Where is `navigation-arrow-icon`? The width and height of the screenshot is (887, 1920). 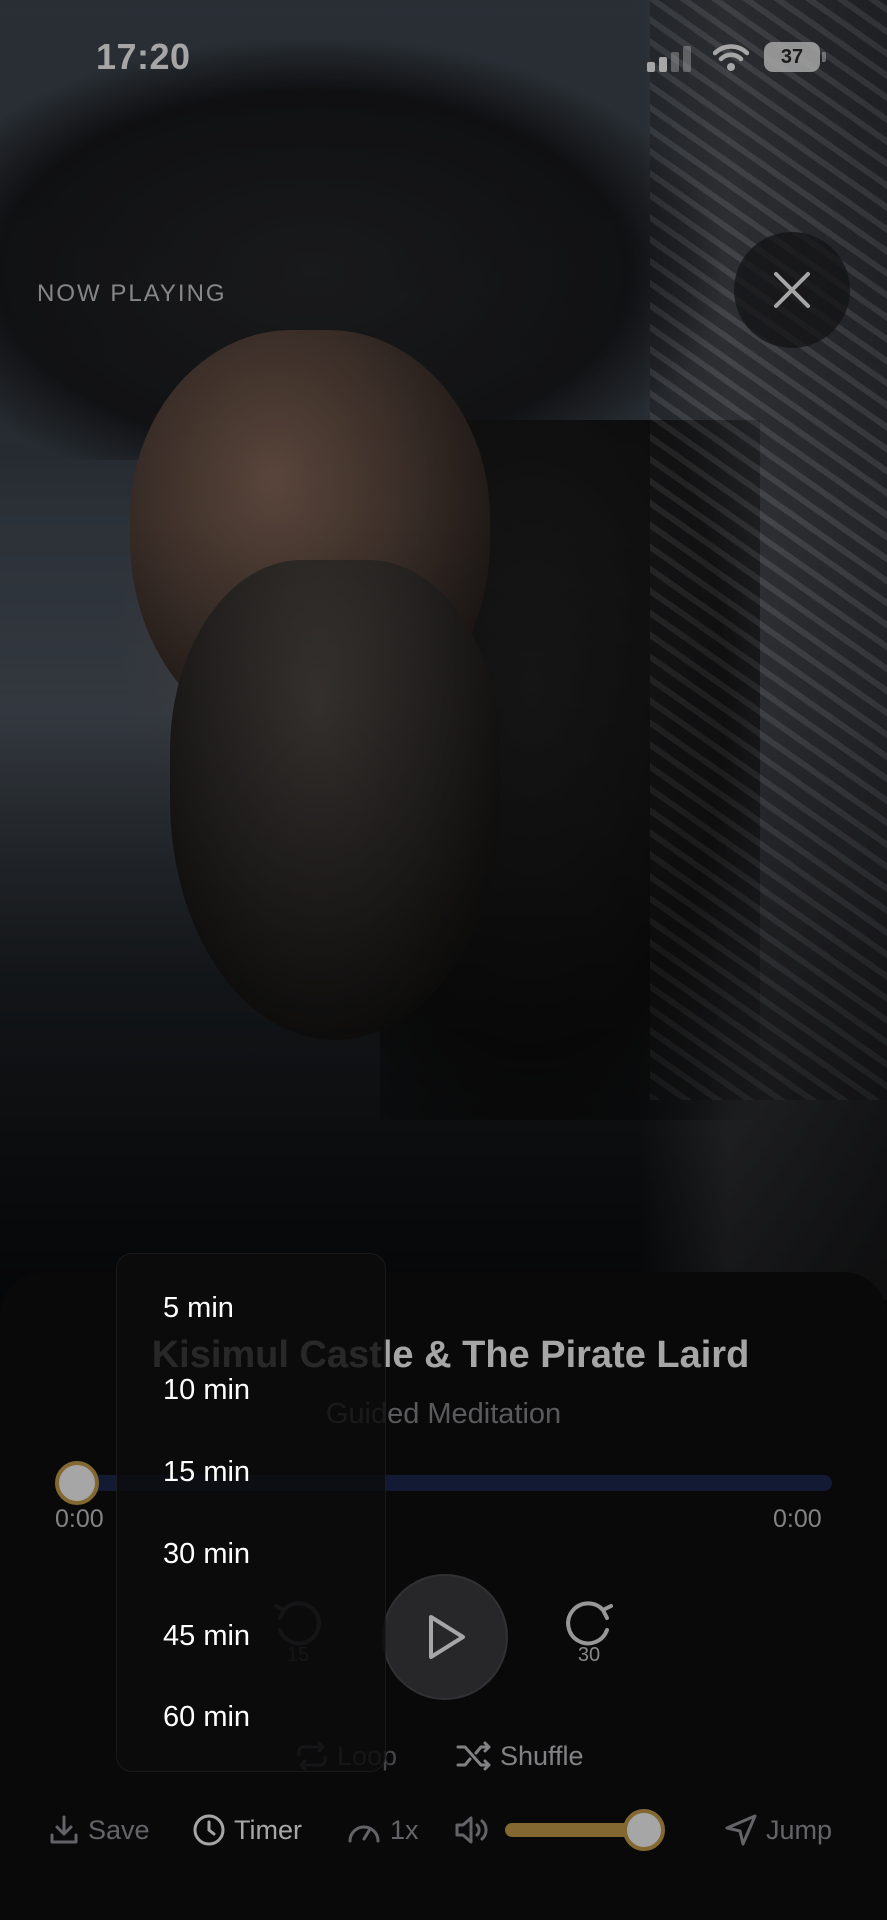
navigation-arrow-icon is located at coordinates (741, 1830).